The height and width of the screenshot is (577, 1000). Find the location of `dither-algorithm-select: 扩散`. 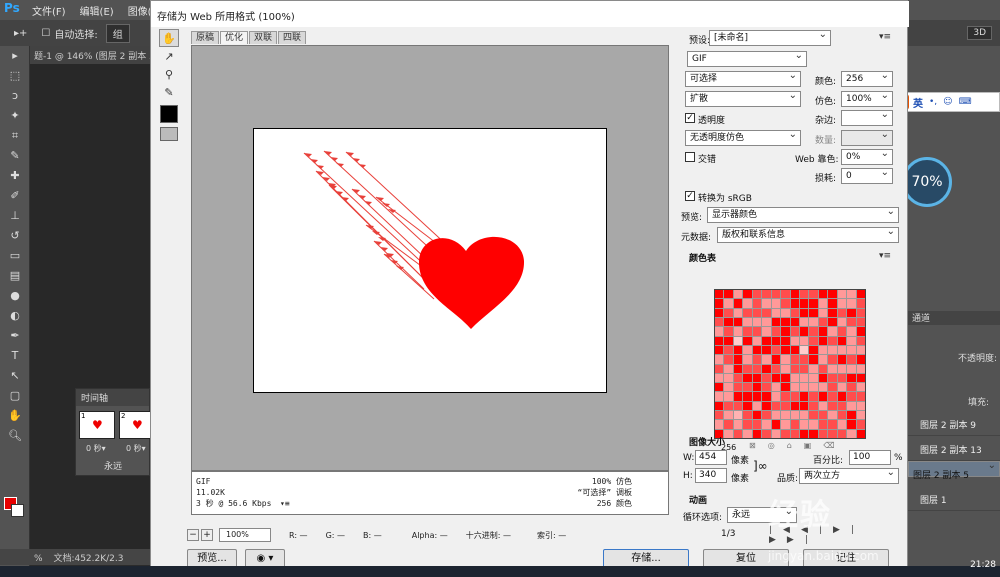

dither-algorithm-select: 扩散 is located at coordinates (743, 98).